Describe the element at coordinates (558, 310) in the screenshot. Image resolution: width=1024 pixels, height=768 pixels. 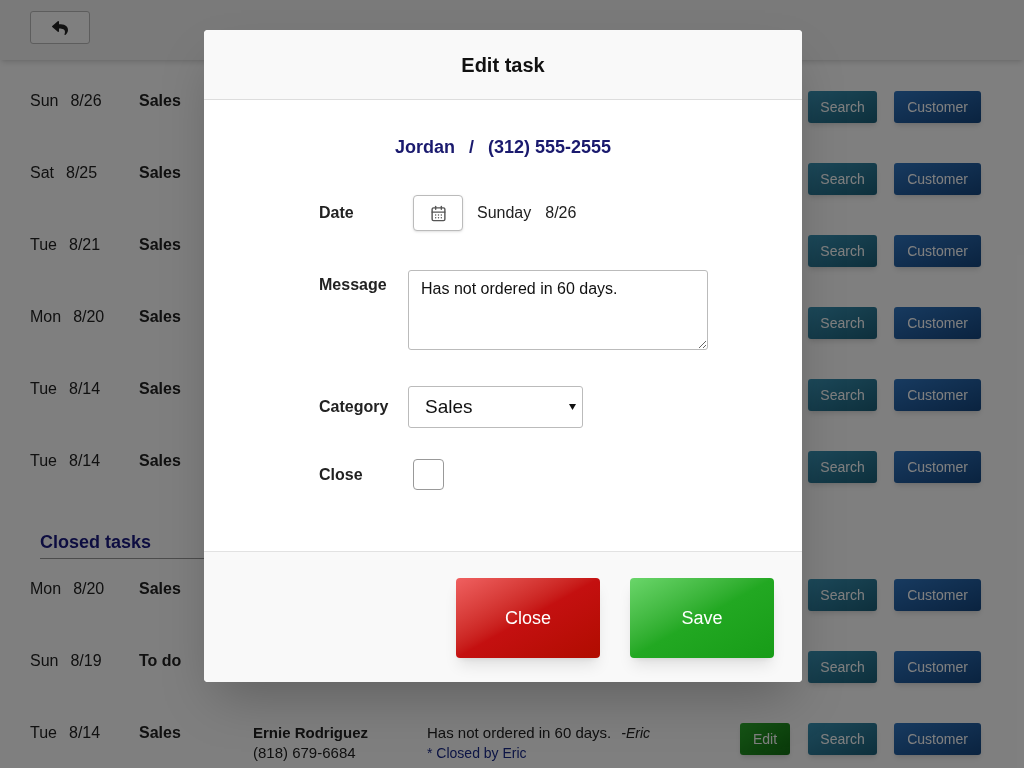
I see `message-field: Has not ordered in 60 days.` at that location.